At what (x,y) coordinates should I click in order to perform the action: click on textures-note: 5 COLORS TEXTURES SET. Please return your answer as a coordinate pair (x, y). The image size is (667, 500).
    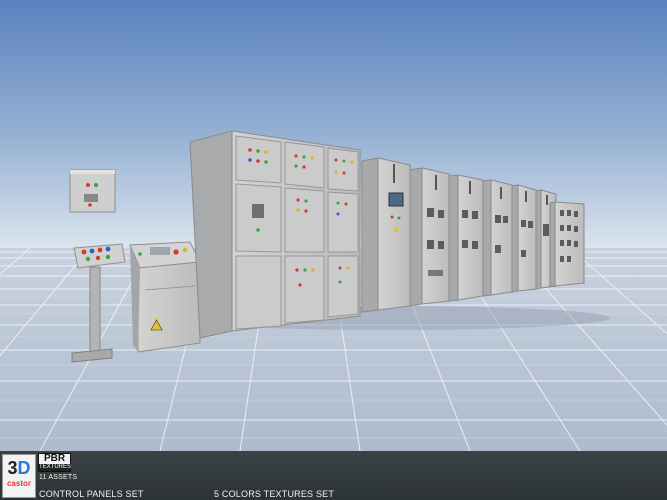
    Looking at the image, I should click on (274, 494).